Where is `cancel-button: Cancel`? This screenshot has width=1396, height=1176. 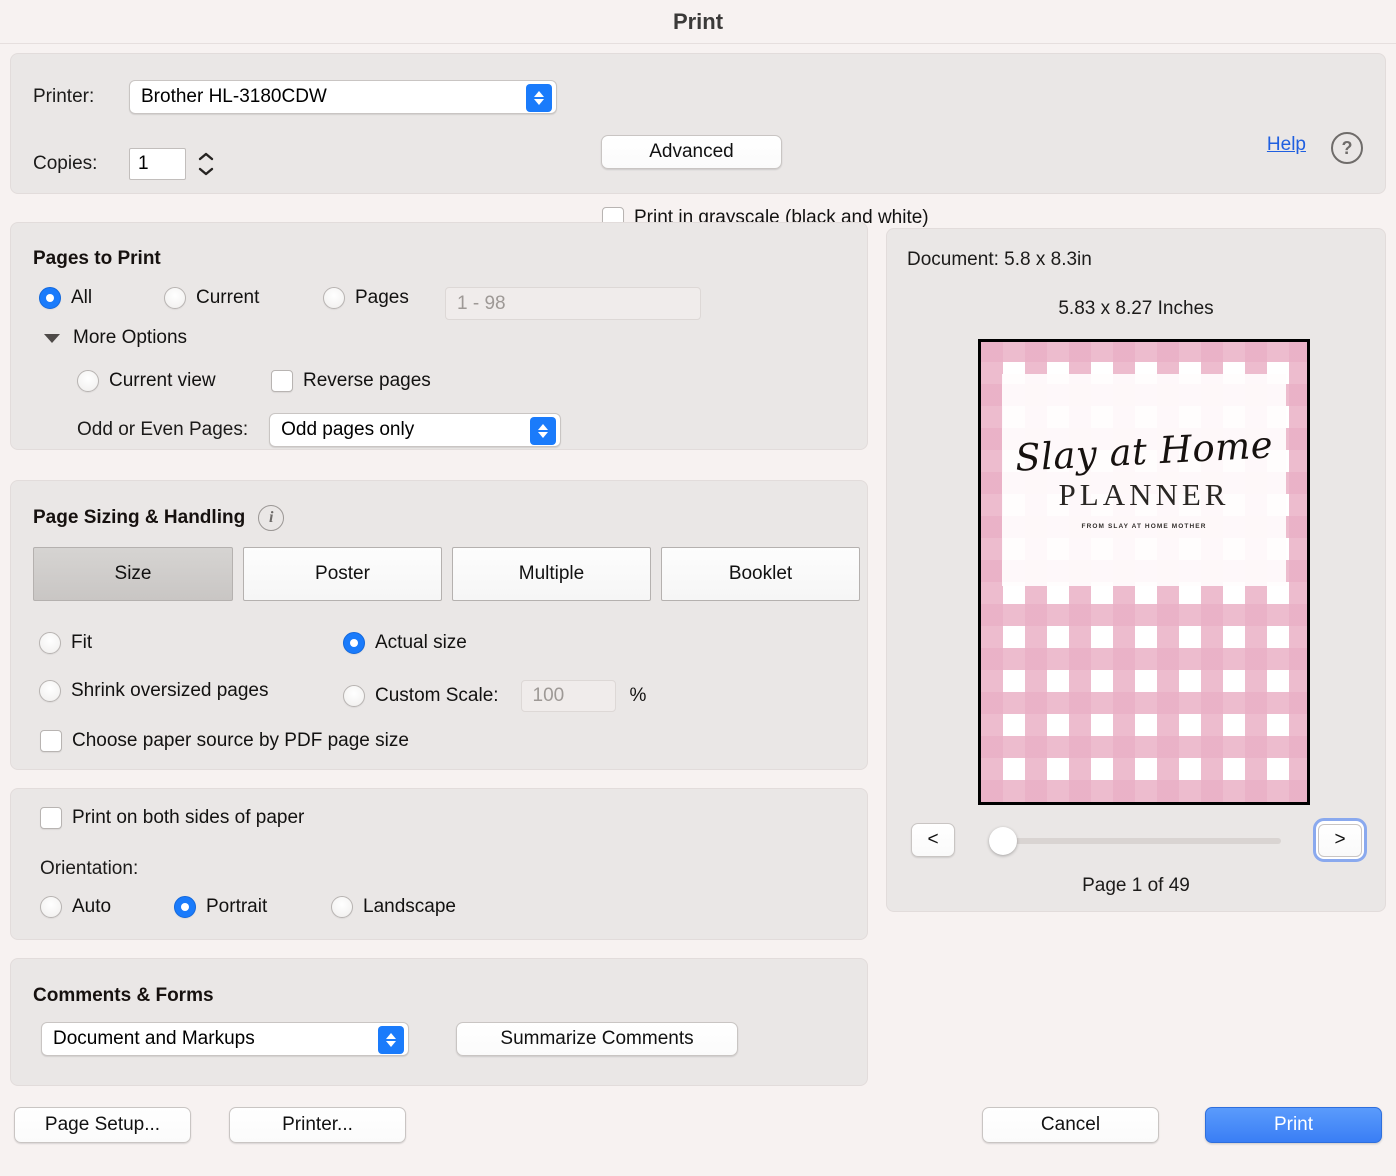 cancel-button: Cancel is located at coordinates (1070, 1125).